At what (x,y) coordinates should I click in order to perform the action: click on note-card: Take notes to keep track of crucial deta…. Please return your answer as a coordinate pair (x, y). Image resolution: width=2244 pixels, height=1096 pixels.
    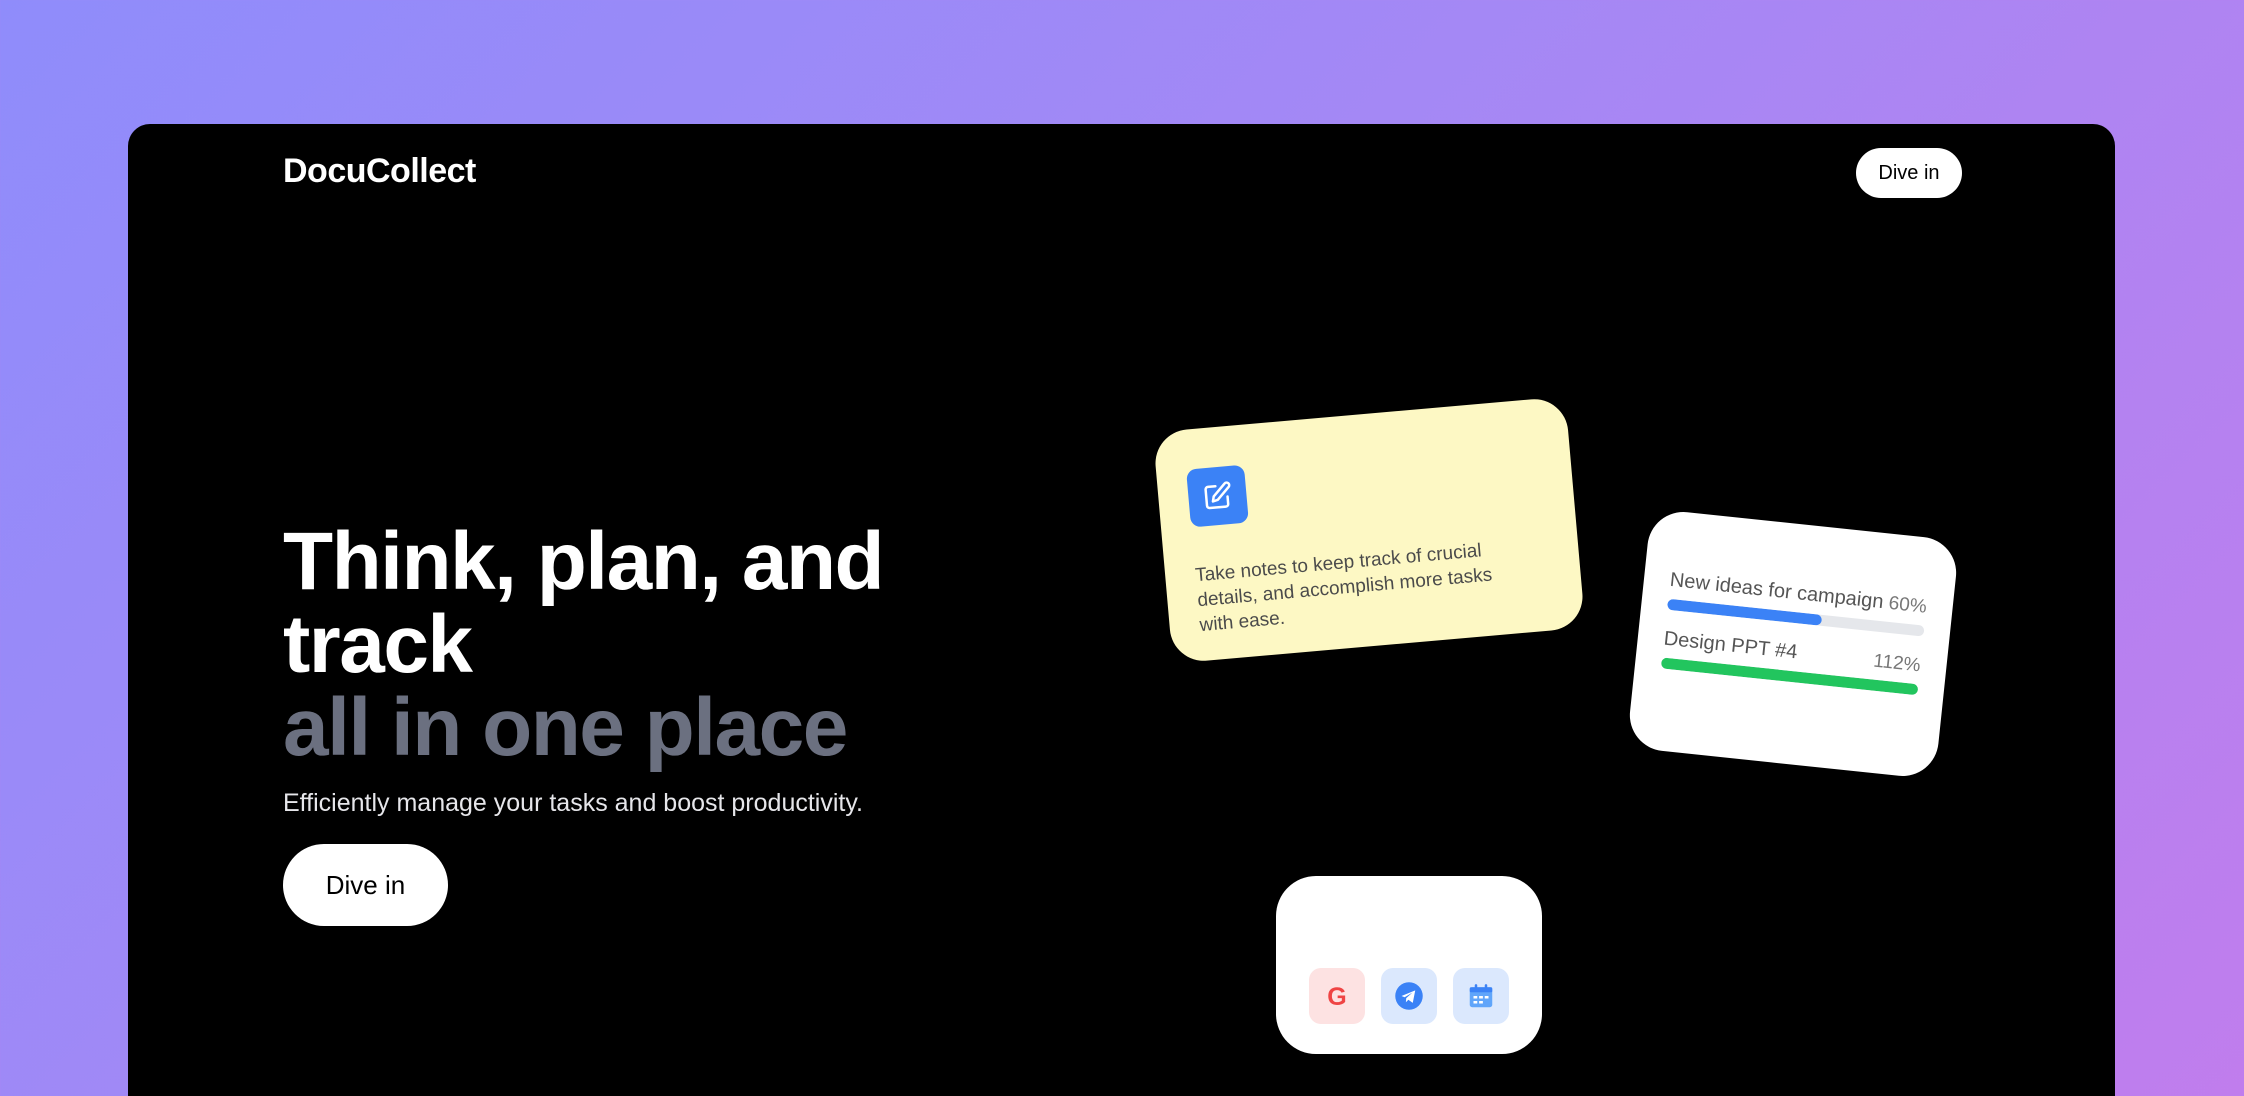
    Looking at the image, I should click on (1369, 530).